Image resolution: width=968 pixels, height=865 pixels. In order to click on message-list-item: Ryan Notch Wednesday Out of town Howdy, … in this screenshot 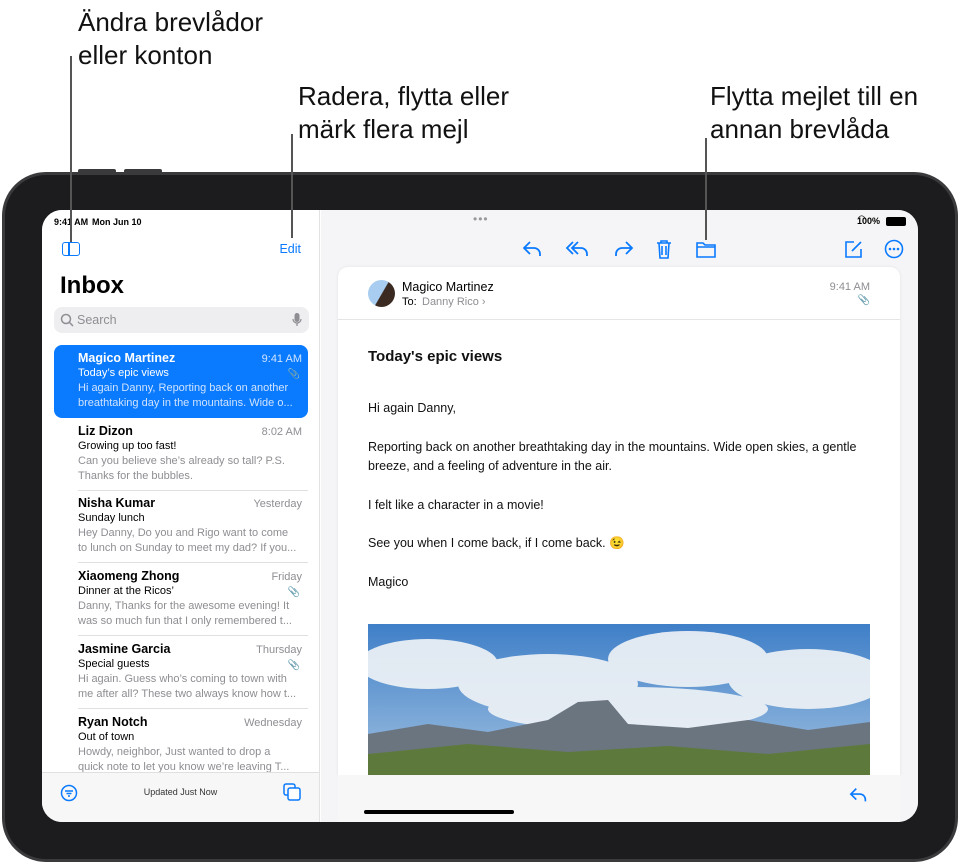, I will do `click(181, 745)`.